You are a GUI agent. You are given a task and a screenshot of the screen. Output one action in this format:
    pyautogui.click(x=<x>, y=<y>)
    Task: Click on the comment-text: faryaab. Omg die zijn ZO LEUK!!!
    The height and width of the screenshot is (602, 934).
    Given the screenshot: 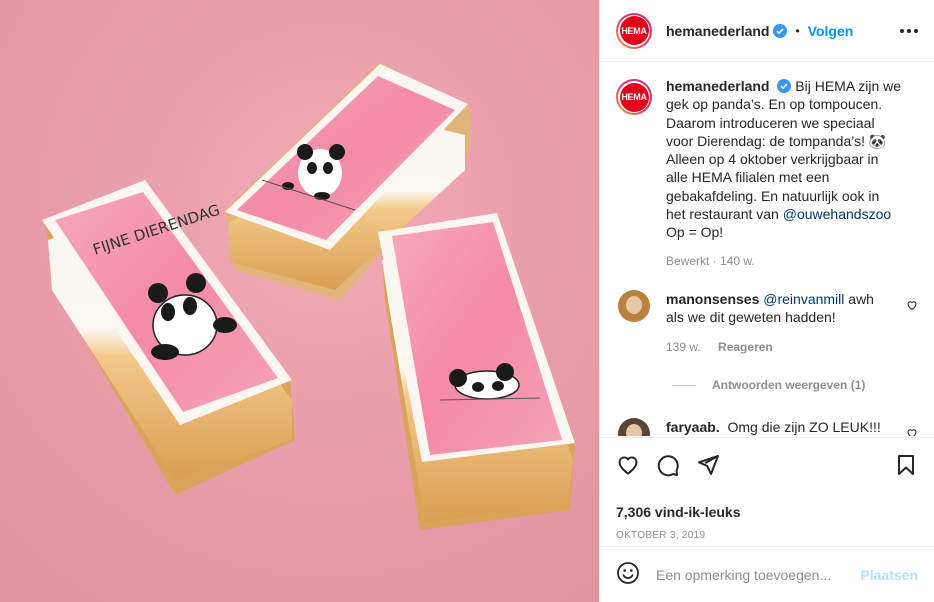 What is the action you would take?
    pyautogui.click(x=774, y=427)
    